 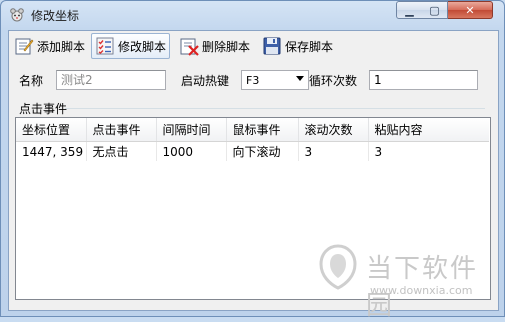 I want to click on title-bar: 修改坐标 ▁ ▢ ✕, so click(x=252, y=15).